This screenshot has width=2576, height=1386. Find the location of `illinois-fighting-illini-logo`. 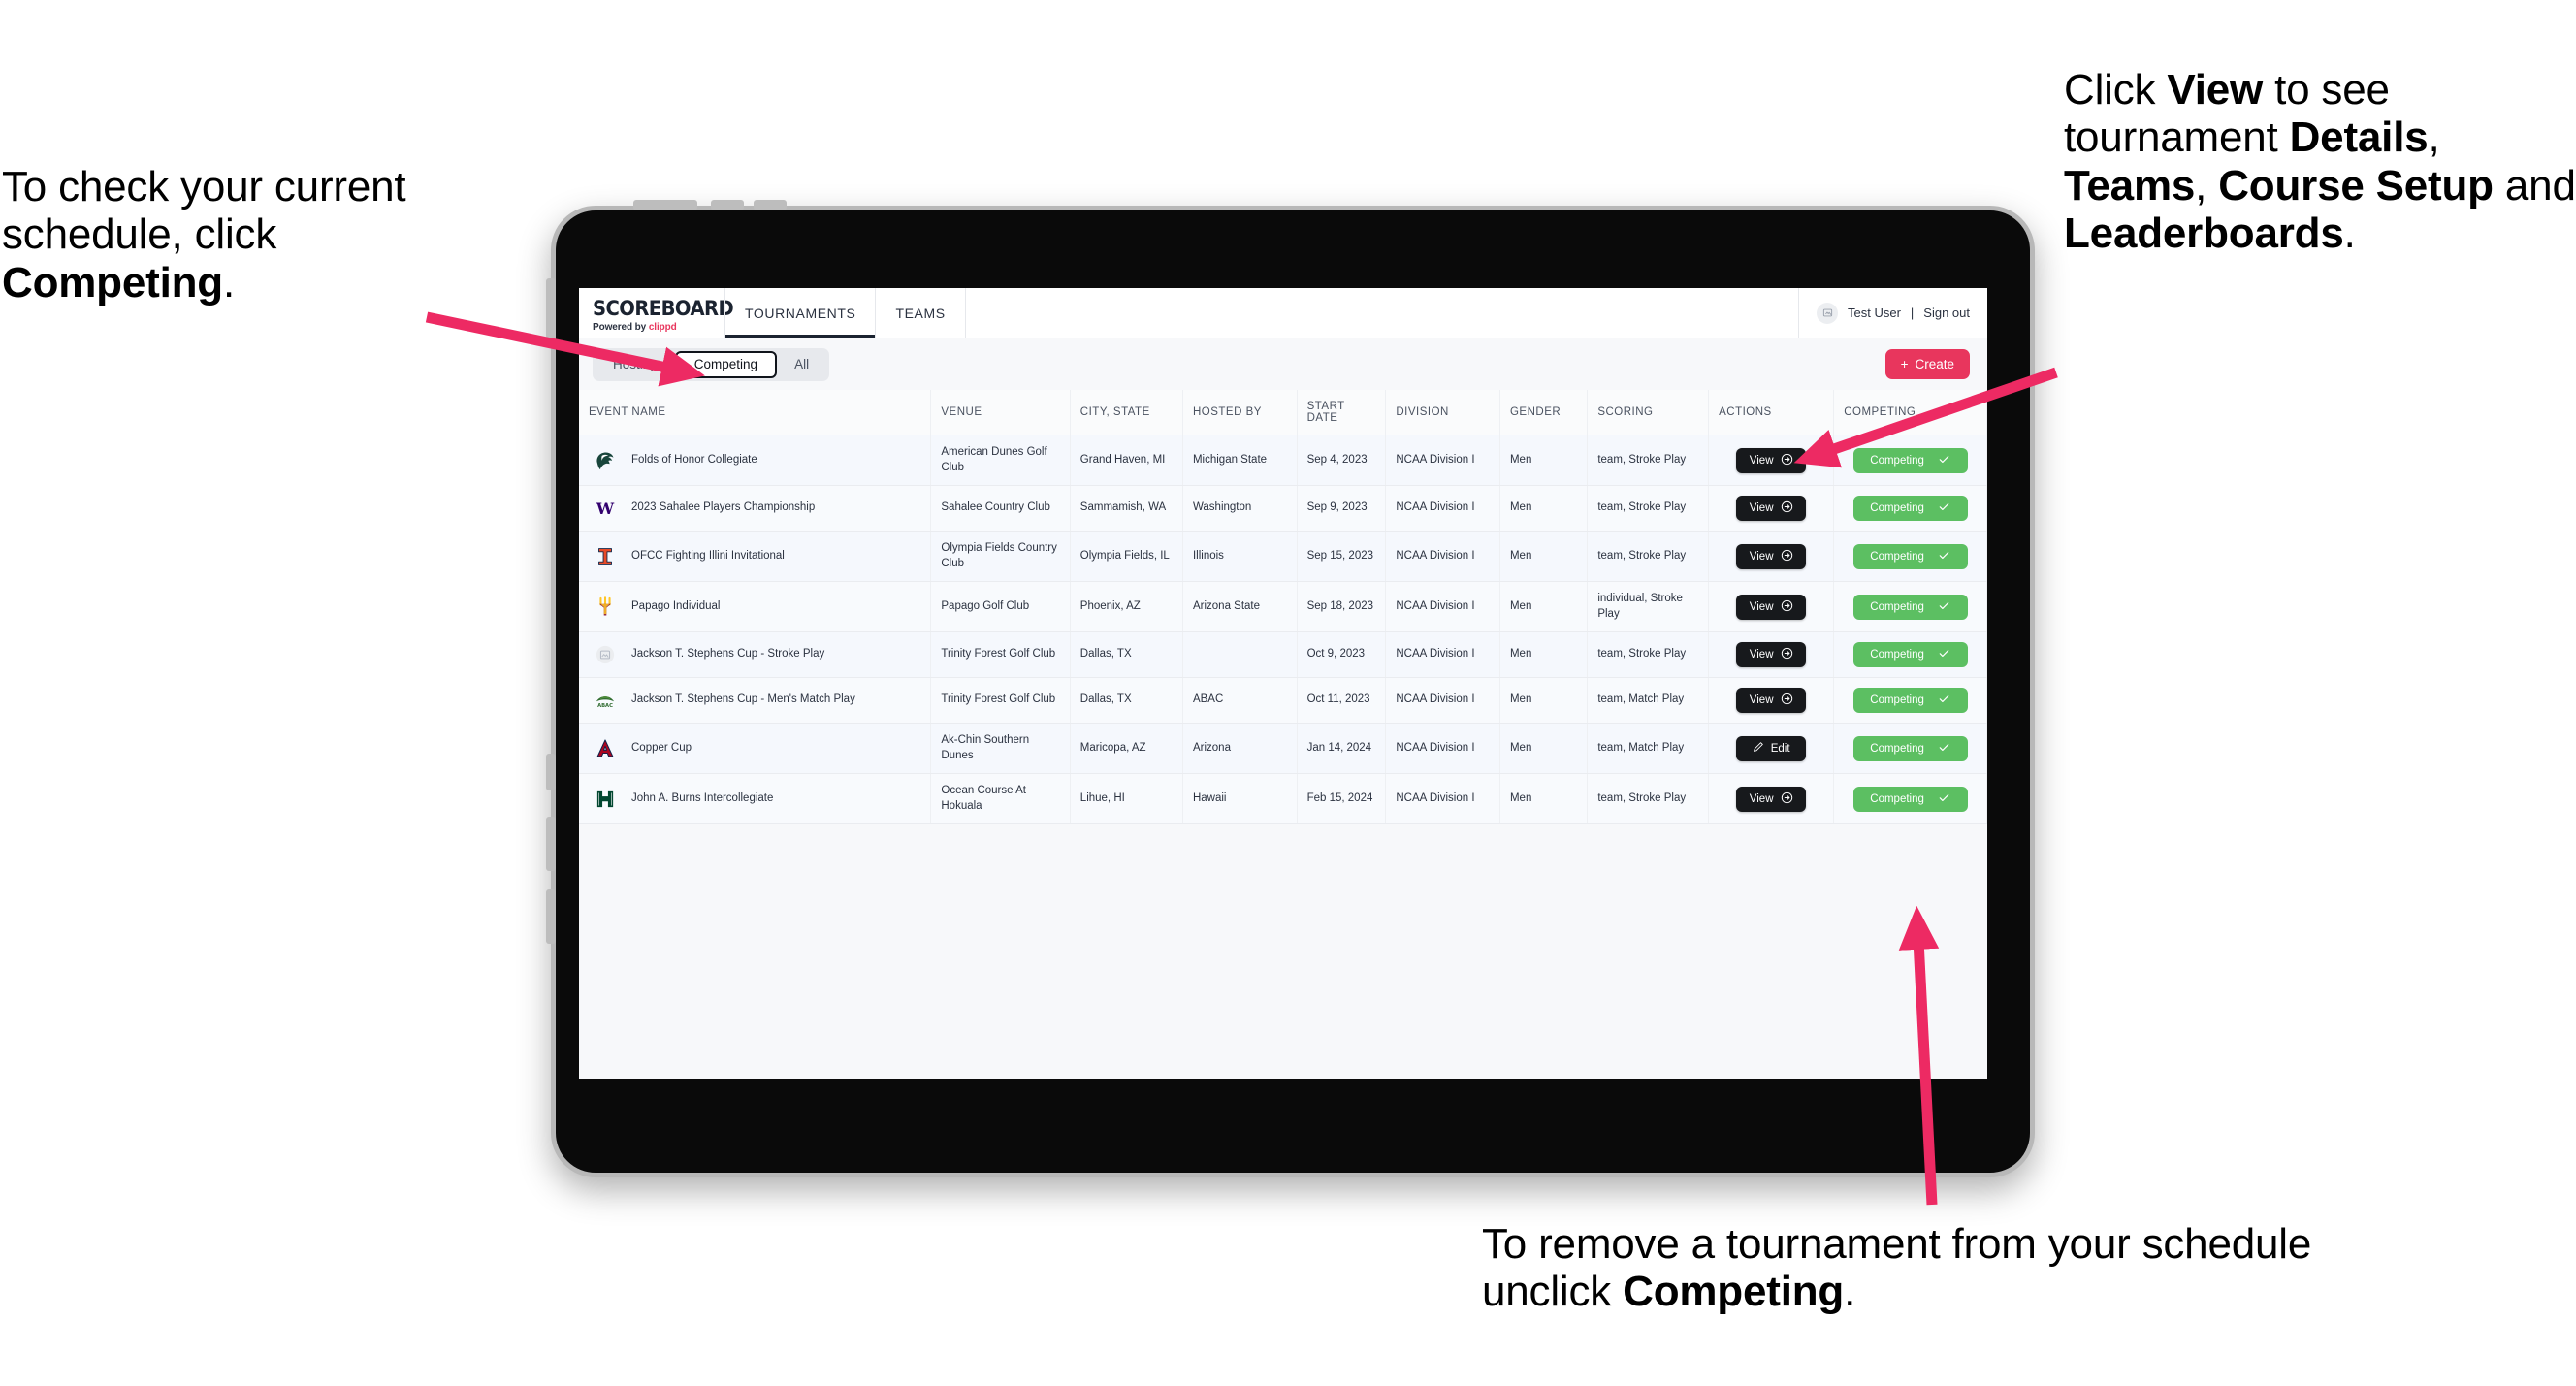

illinois-fighting-illini-logo is located at coordinates (605, 556).